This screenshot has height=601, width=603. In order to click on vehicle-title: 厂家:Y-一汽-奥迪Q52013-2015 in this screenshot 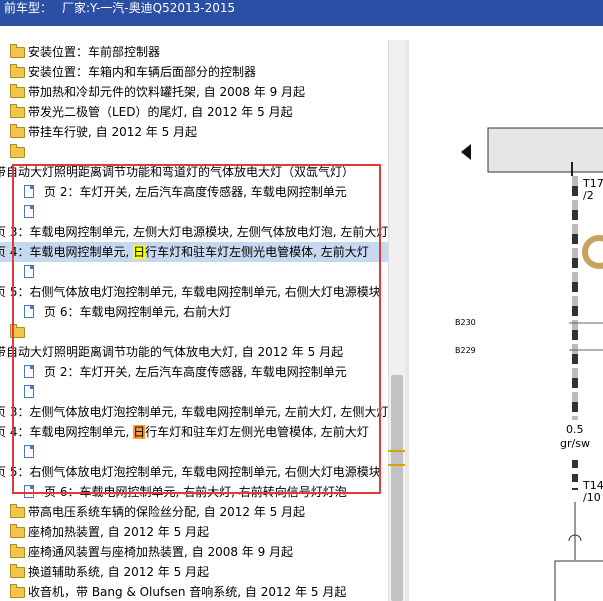, I will do `click(149, 8)`.